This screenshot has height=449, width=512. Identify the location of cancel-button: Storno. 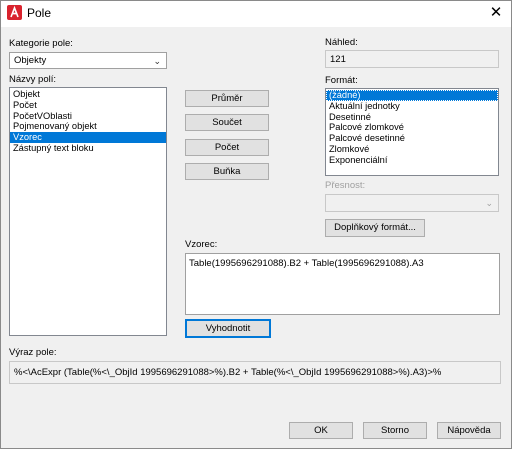
(395, 430).